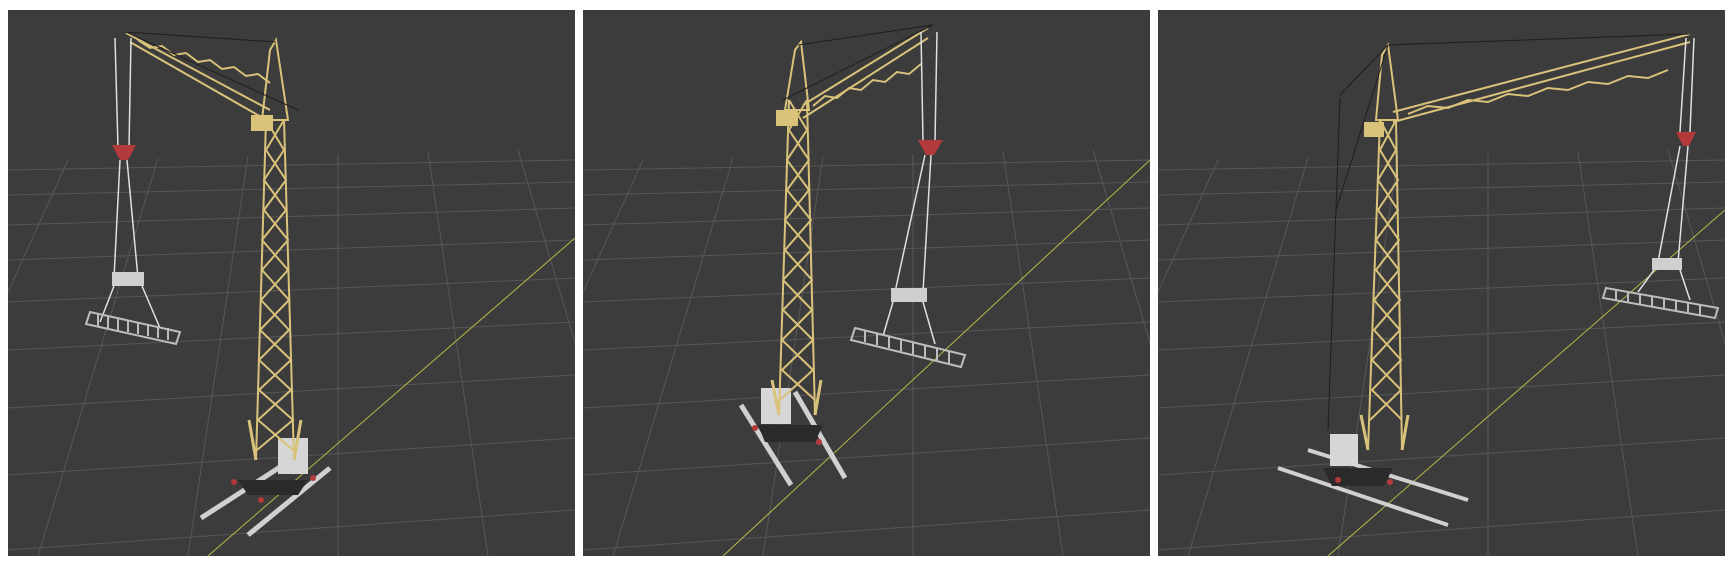 This screenshot has height=566, width=1730. I want to click on hoist-cables, so click(916, 162).